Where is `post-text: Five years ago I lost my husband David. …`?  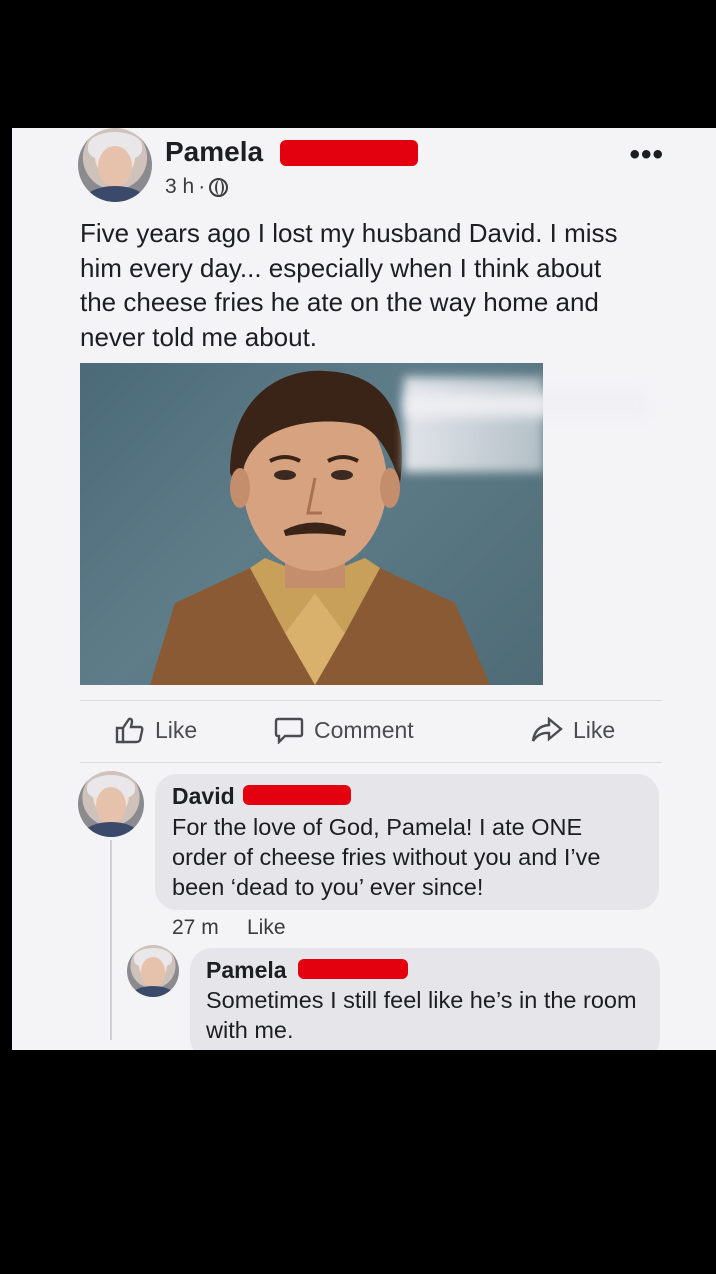
post-text: Five years ago I lost my husband David. … is located at coordinates (349, 285).